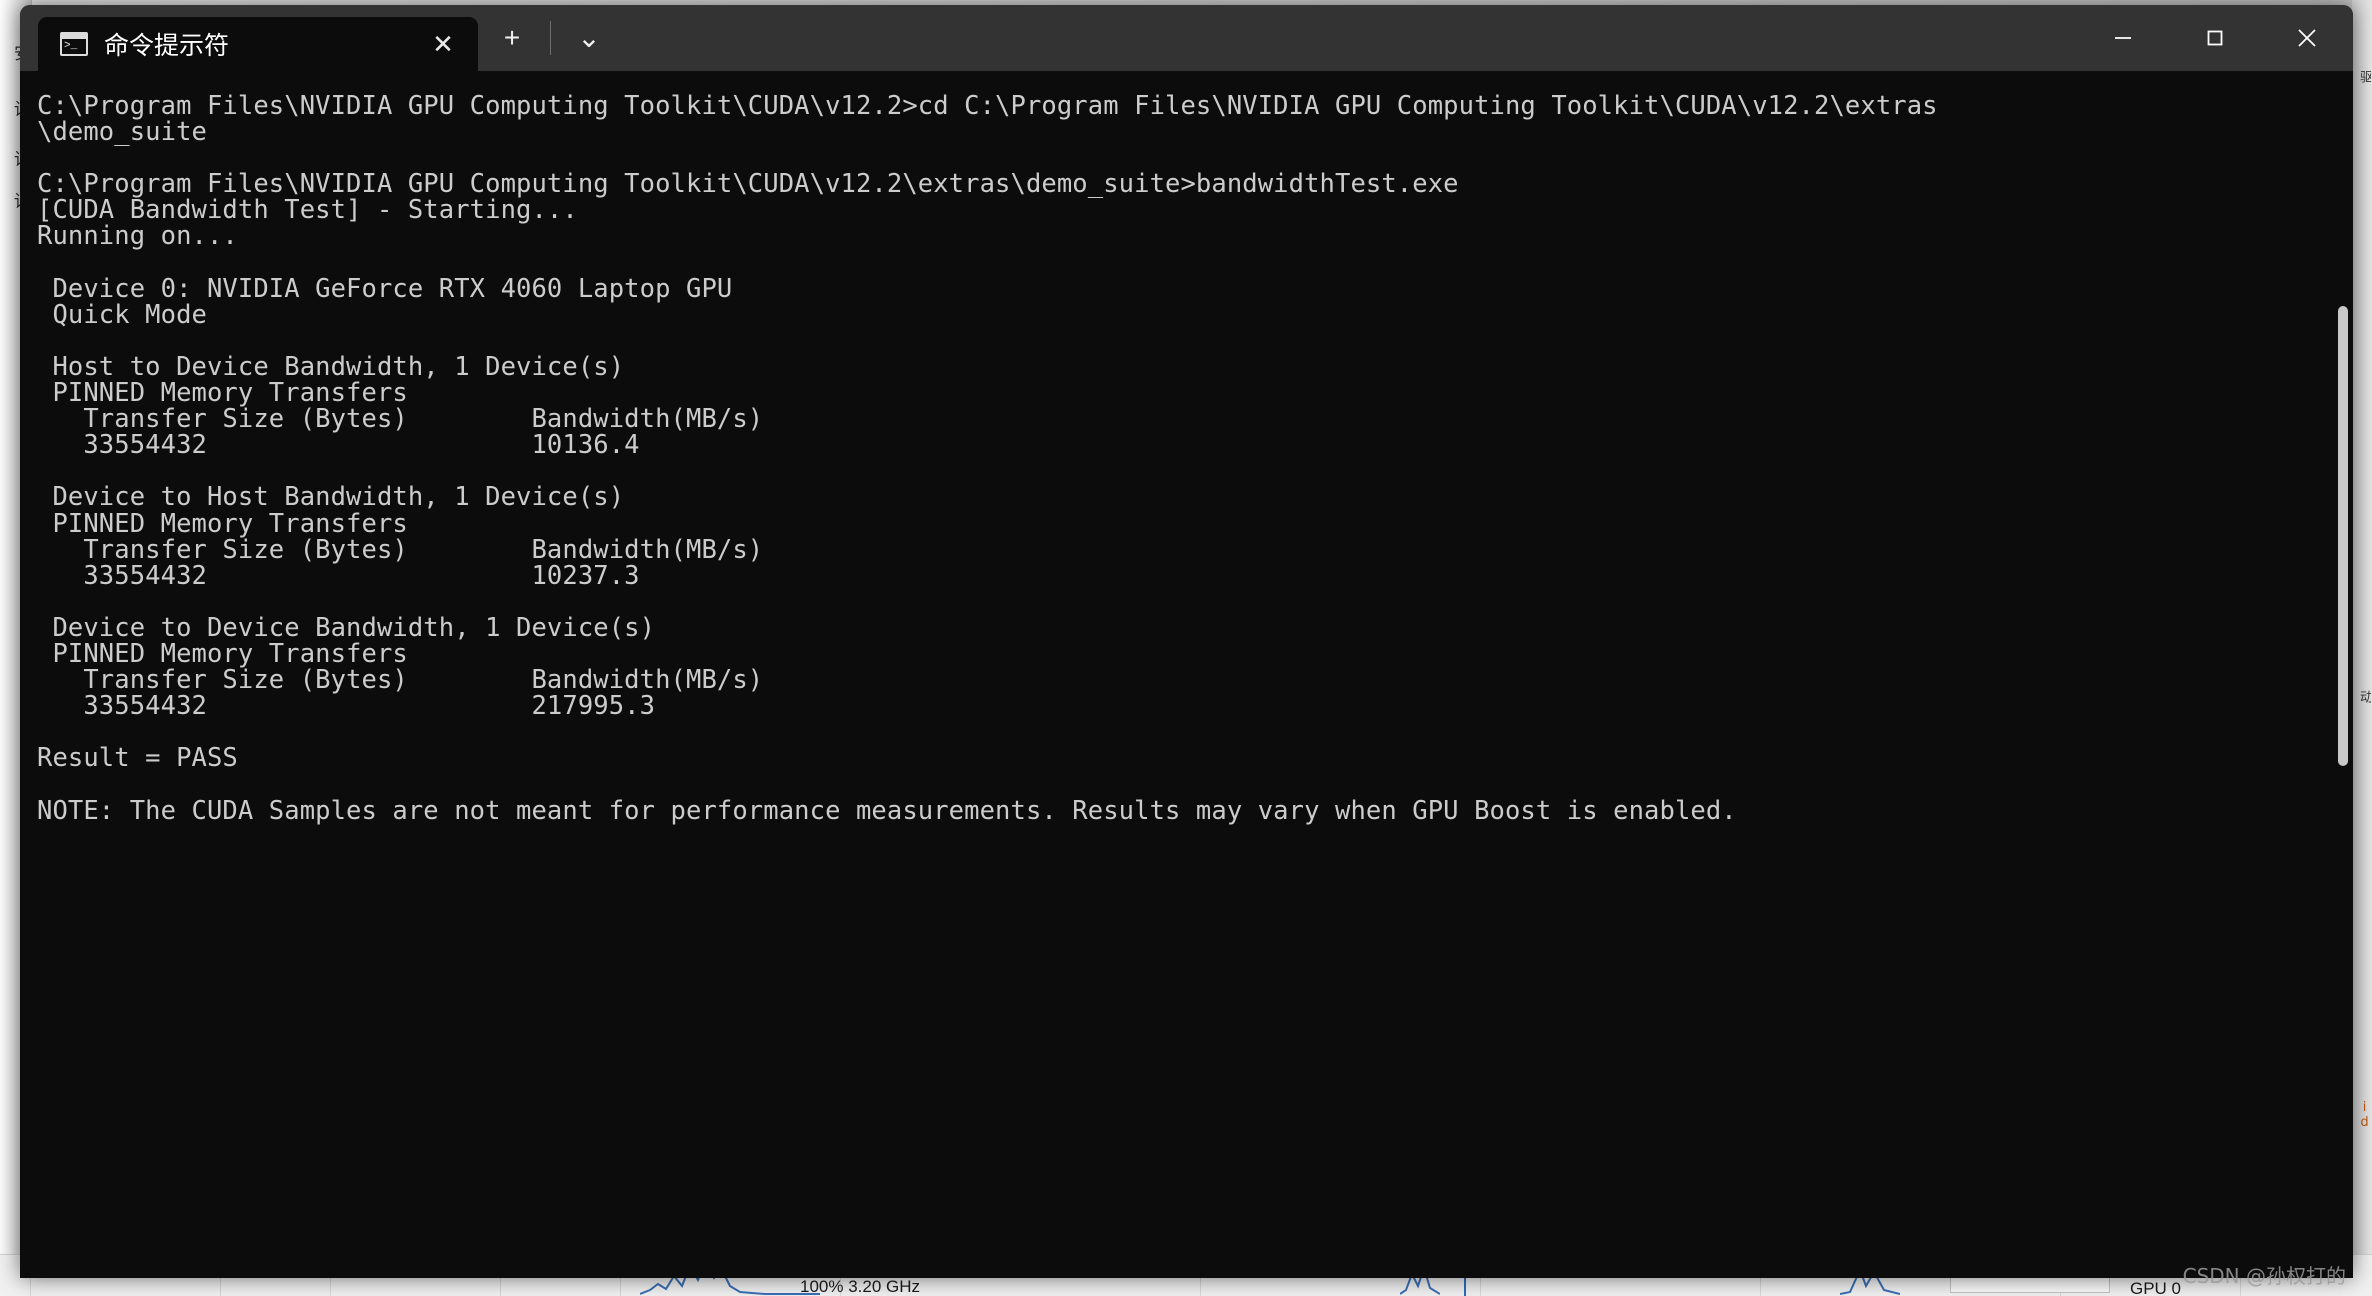  I want to click on tabstrip-divider, so click(550, 38).